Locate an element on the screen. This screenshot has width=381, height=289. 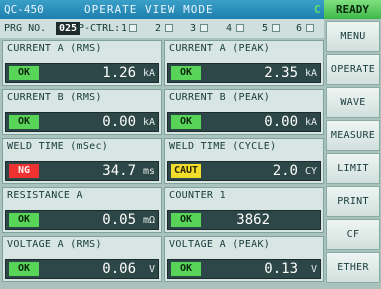
panel-current-a-rms: CURRENT A (RMS) OK 1.26 kA is located at coordinates (82, 63).